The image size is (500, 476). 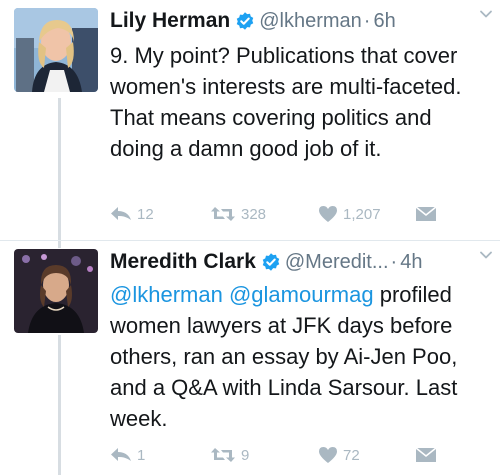 I want to click on reply-button: 12, so click(x=132, y=214).